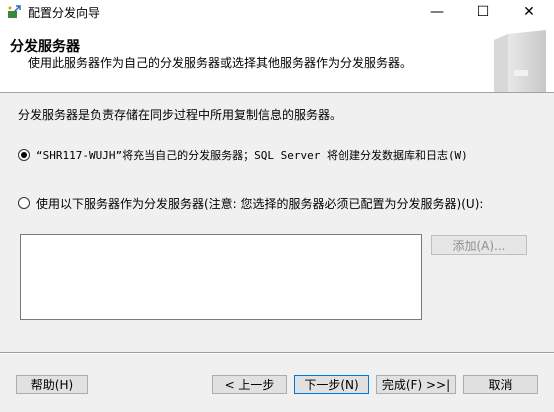 The height and width of the screenshot is (412, 554). What do you see at coordinates (520, 61) in the screenshot?
I see `server-icon` at bounding box center [520, 61].